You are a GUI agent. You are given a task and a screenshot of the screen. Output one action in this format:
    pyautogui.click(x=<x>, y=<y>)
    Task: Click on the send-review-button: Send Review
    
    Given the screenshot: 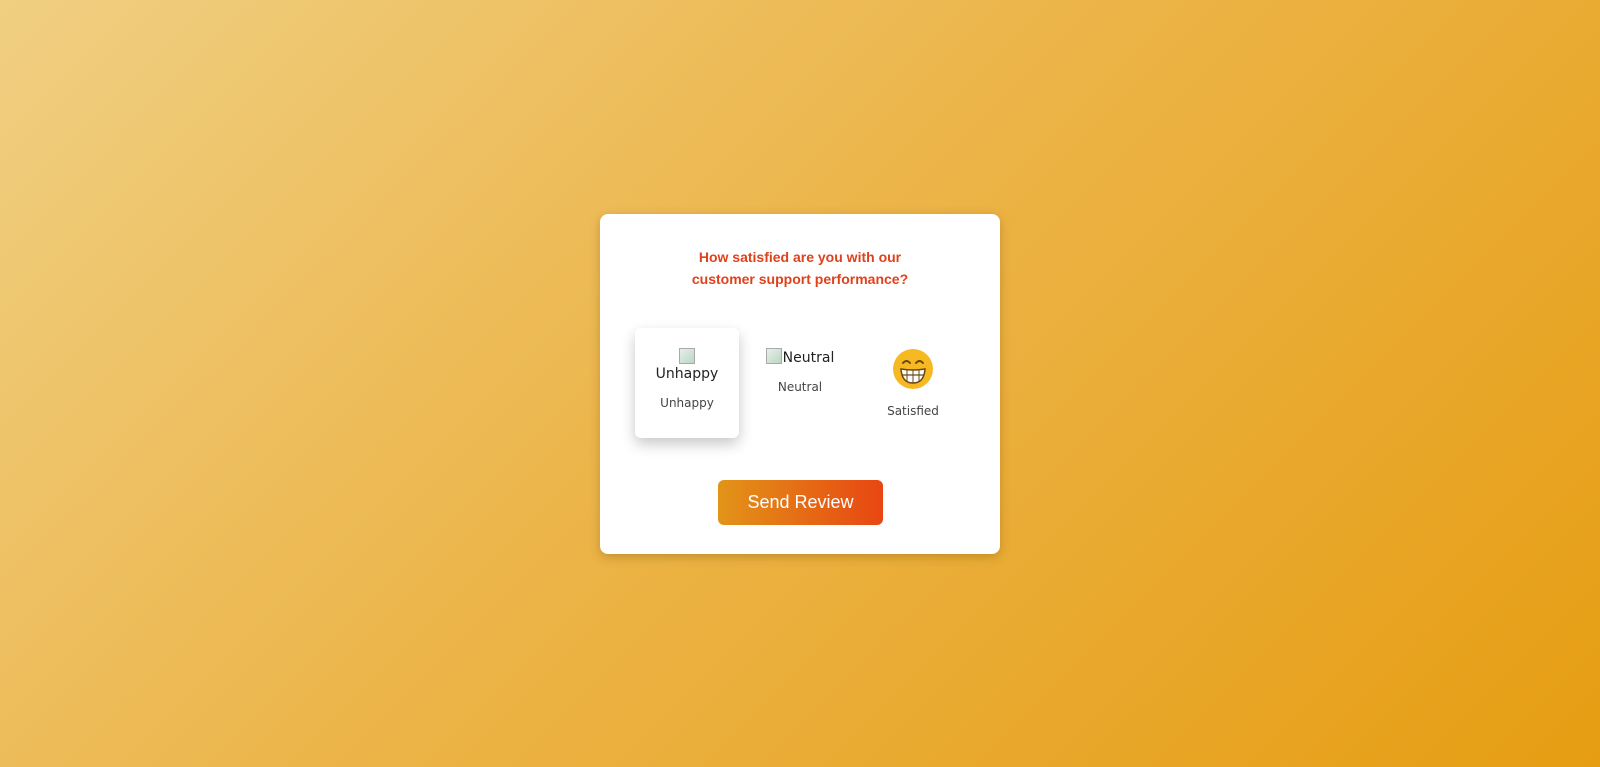 What is the action you would take?
    pyautogui.click(x=800, y=502)
    